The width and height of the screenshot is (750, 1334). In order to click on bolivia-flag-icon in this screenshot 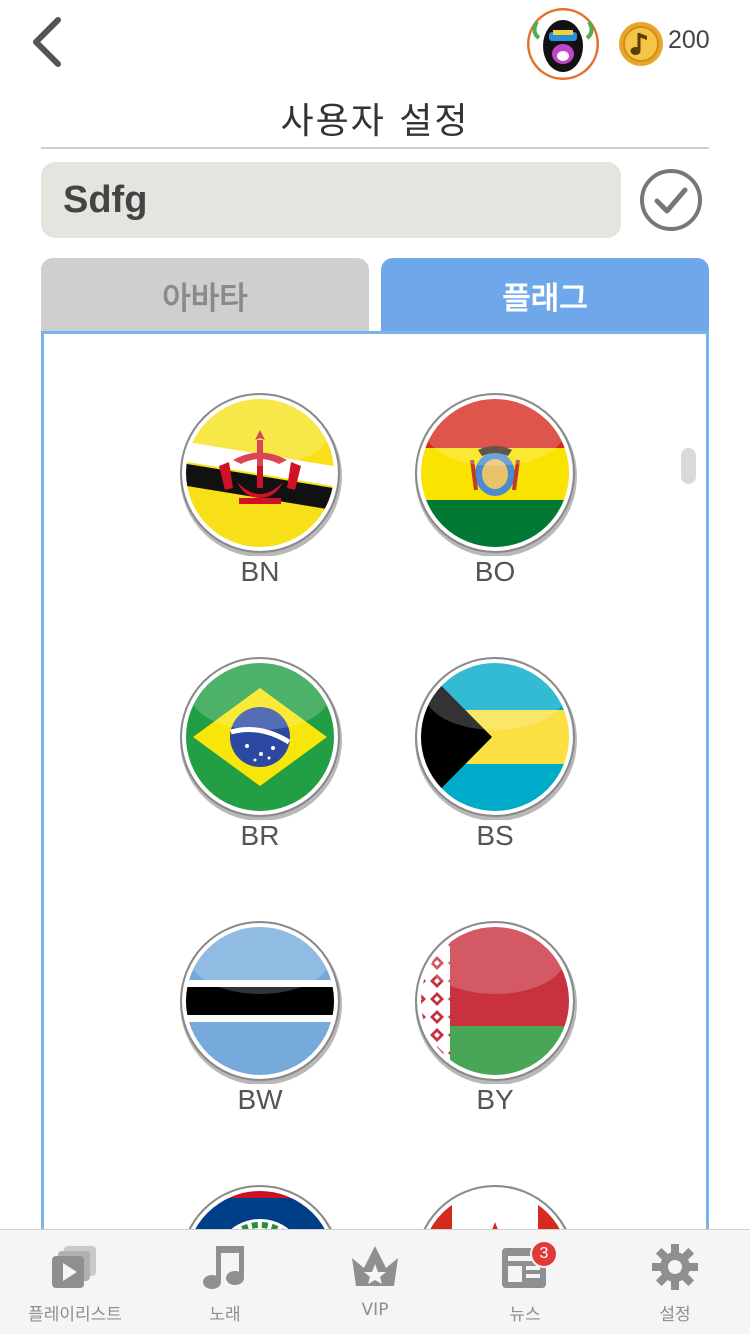, I will do `click(496, 474)`.